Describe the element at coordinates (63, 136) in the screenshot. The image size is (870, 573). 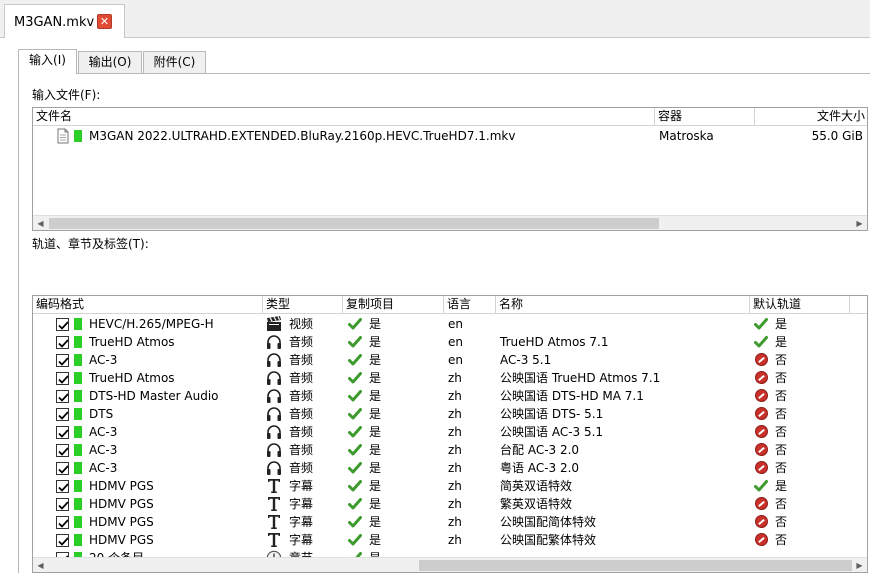
I see `file-icon` at that location.